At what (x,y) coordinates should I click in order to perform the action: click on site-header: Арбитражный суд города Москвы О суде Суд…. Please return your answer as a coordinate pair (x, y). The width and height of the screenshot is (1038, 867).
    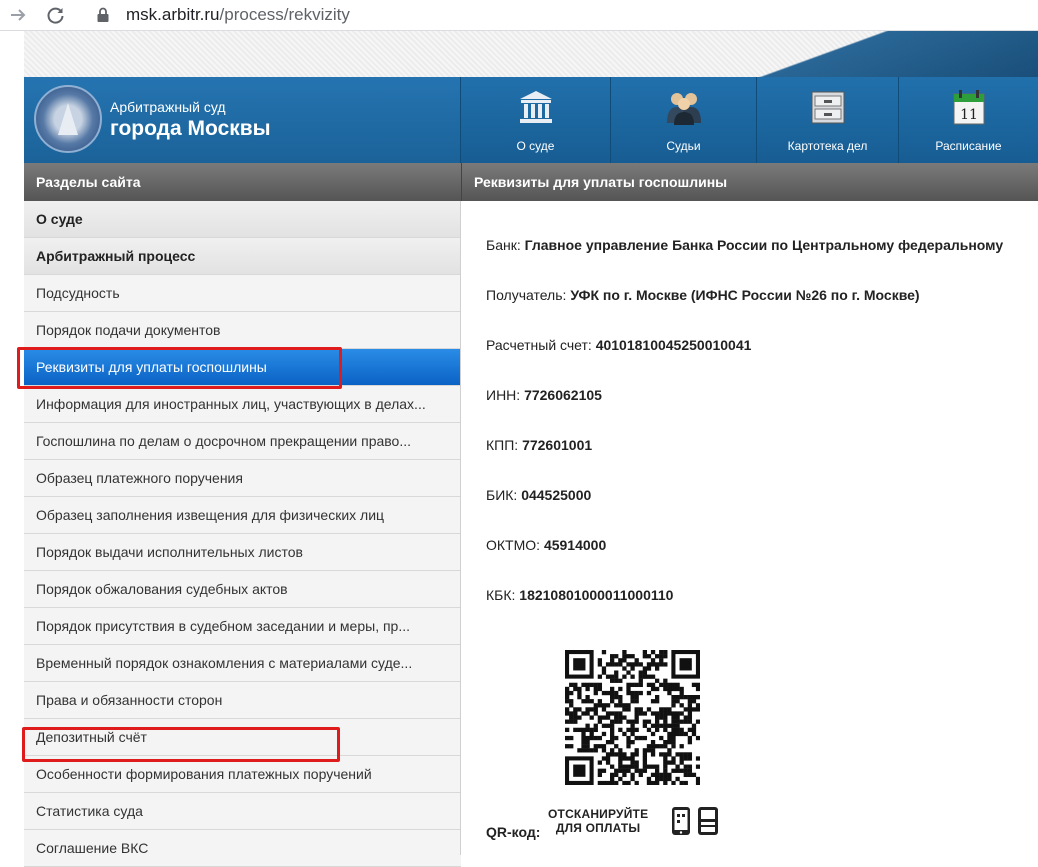
    Looking at the image, I should click on (531, 120).